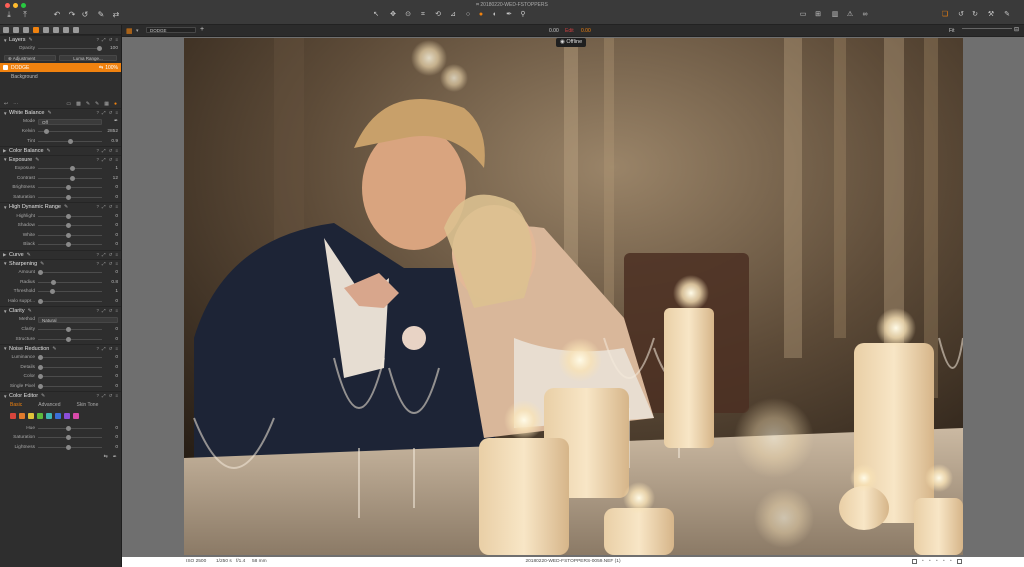  Describe the element at coordinates (959, 561) in the screenshot. I see `color-tag-icon` at that location.